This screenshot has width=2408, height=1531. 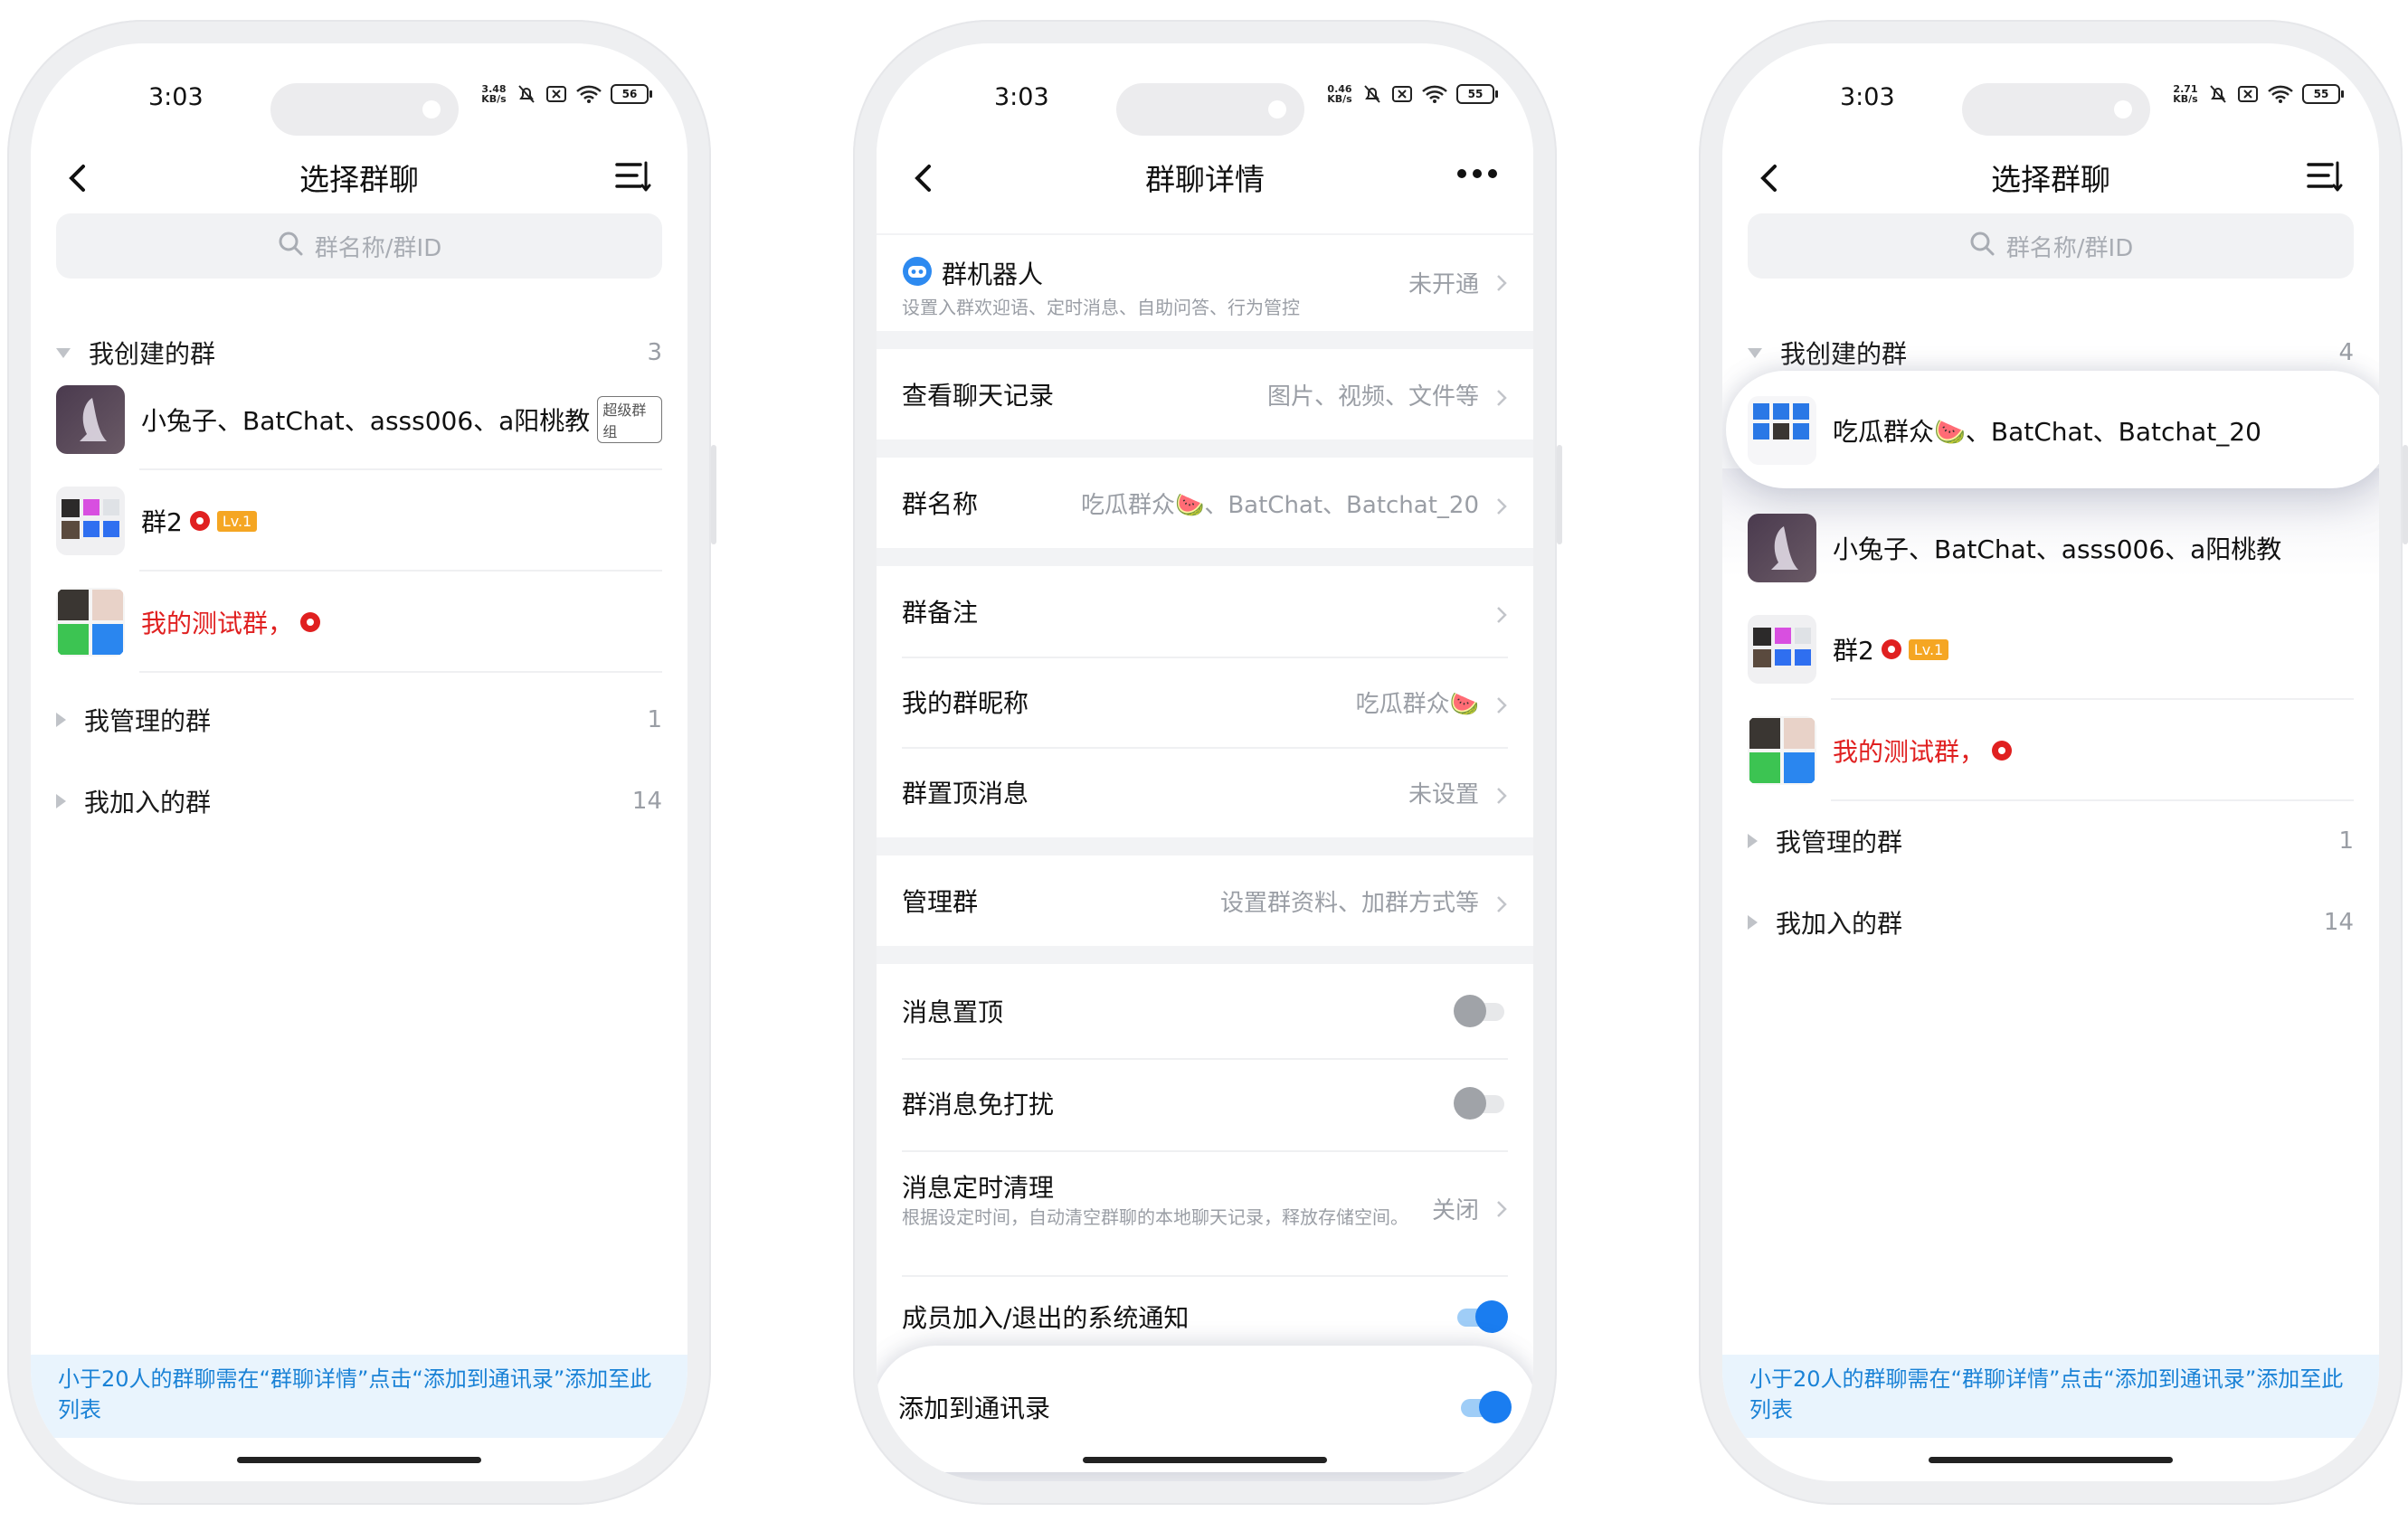 I want to click on manage-row: 管理群 设置群资料、加群方式等, so click(x=1205, y=901).